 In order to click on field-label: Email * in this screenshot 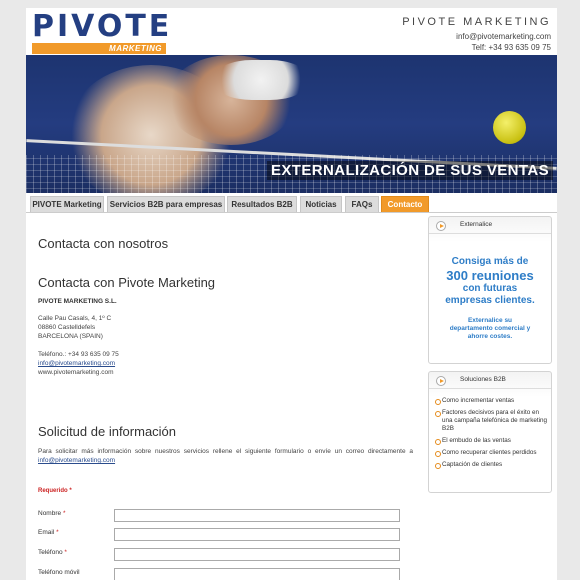, I will do `click(48, 532)`.